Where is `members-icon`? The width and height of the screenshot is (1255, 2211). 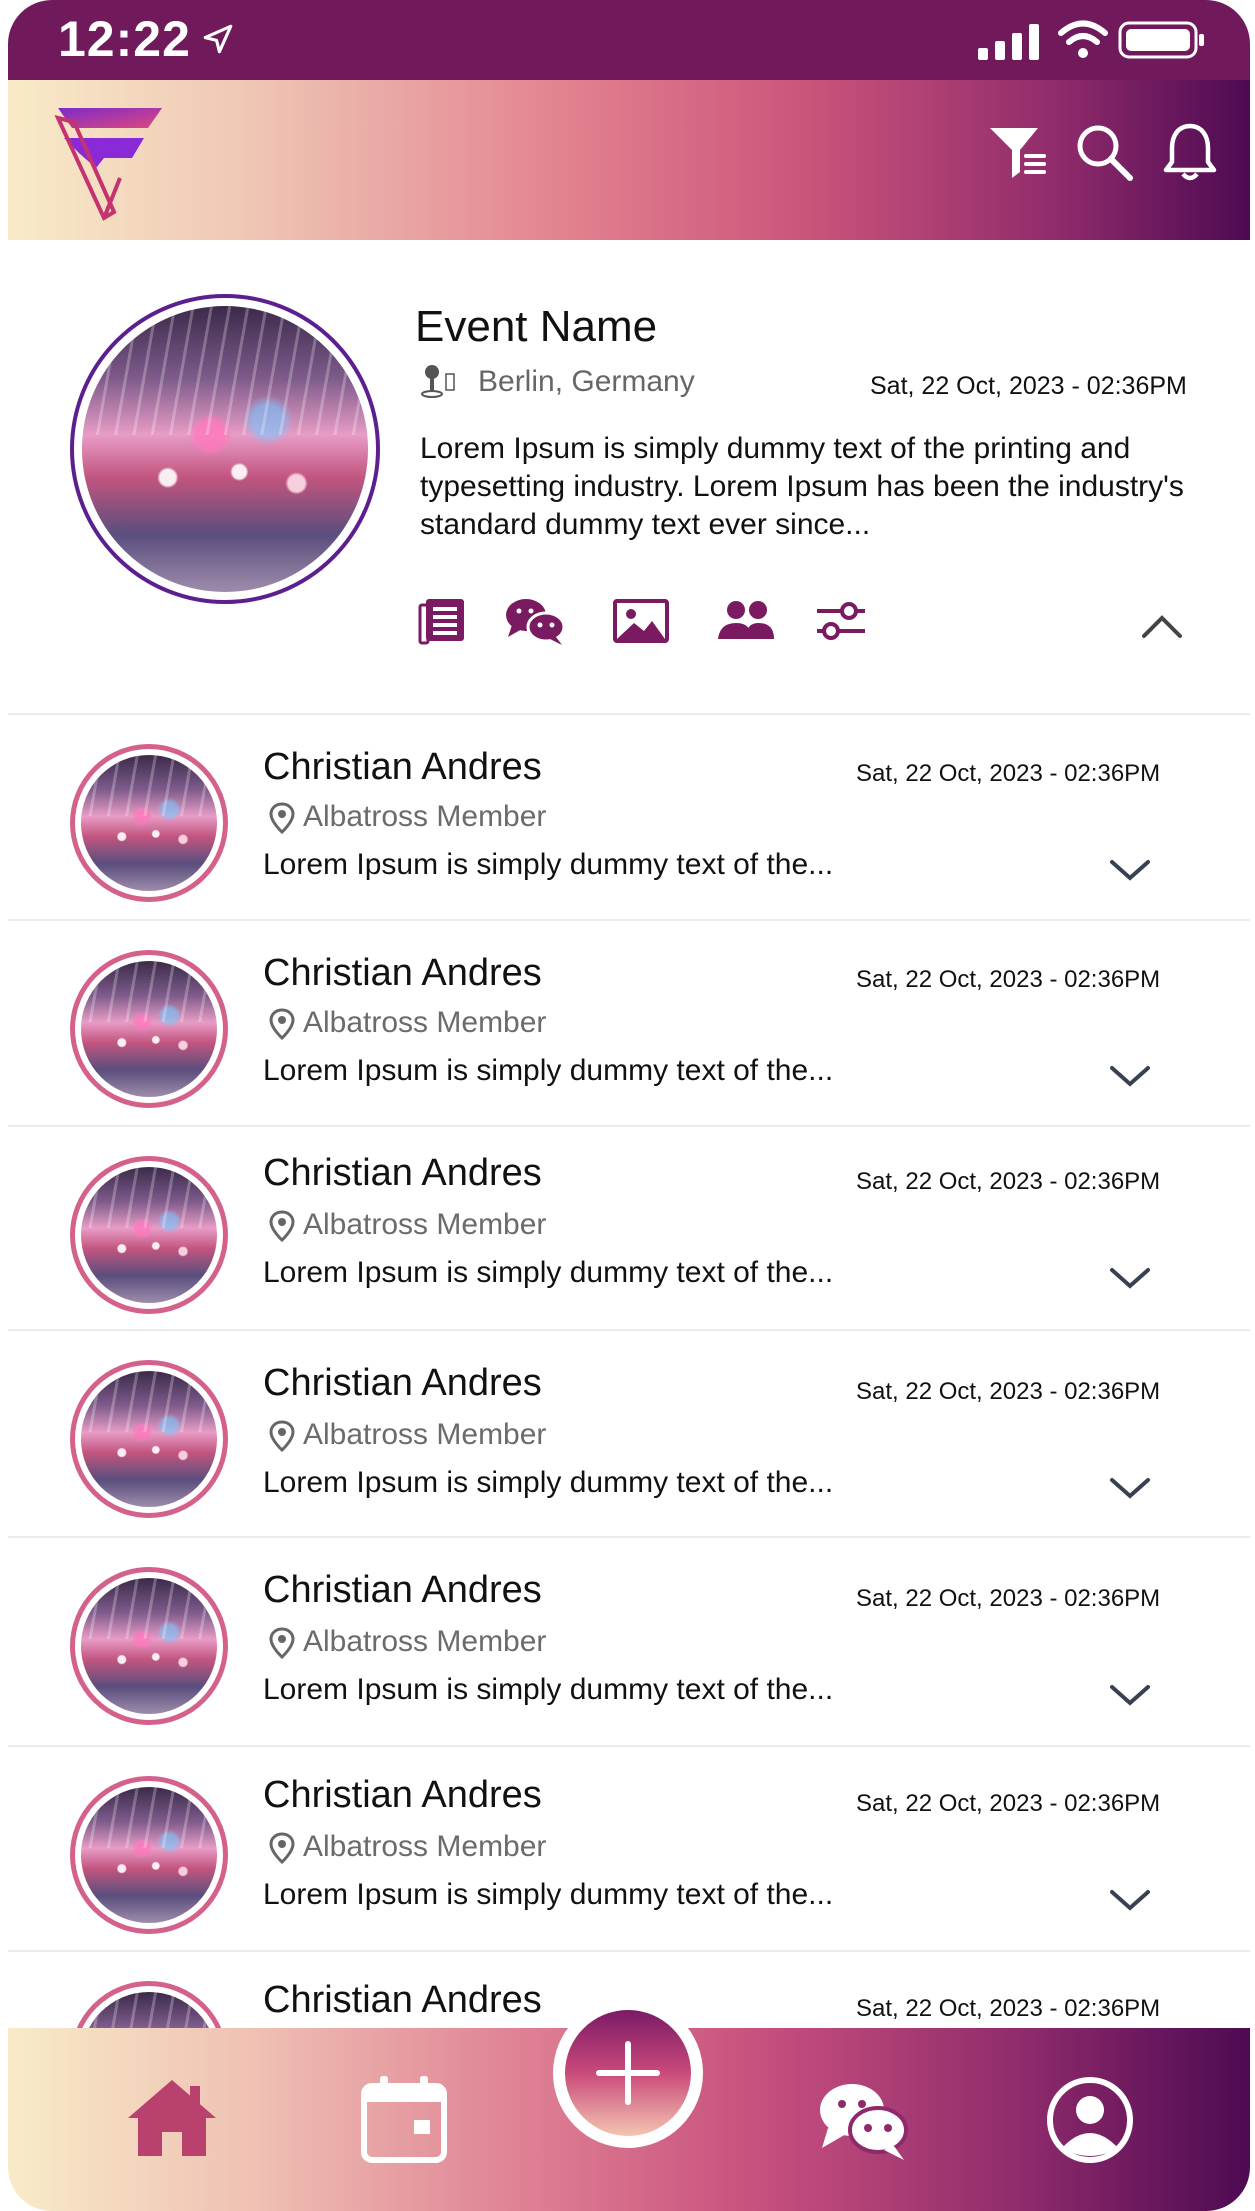 members-icon is located at coordinates (746, 621).